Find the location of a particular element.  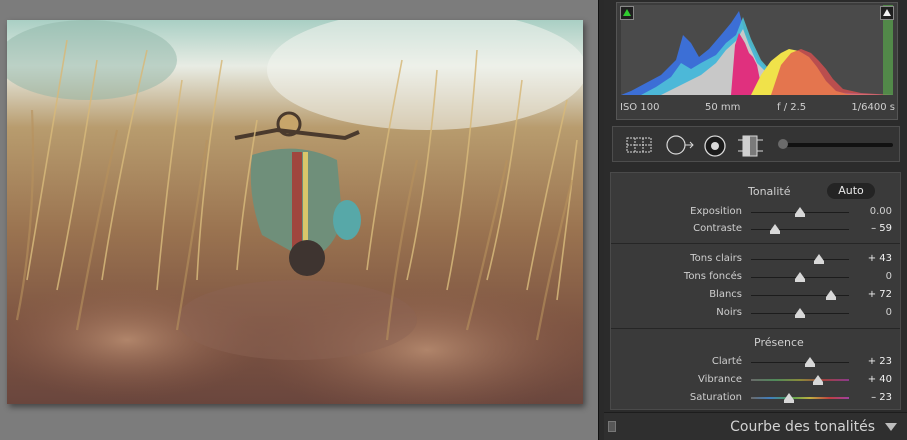

slider-value: 0.00 is located at coordinates (881, 211).